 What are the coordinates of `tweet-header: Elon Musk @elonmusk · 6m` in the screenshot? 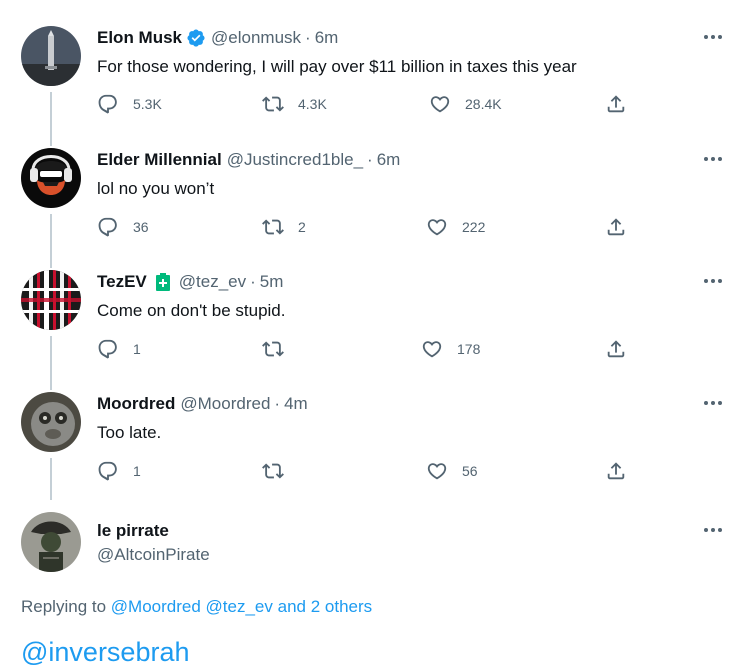 It's located at (217, 38).